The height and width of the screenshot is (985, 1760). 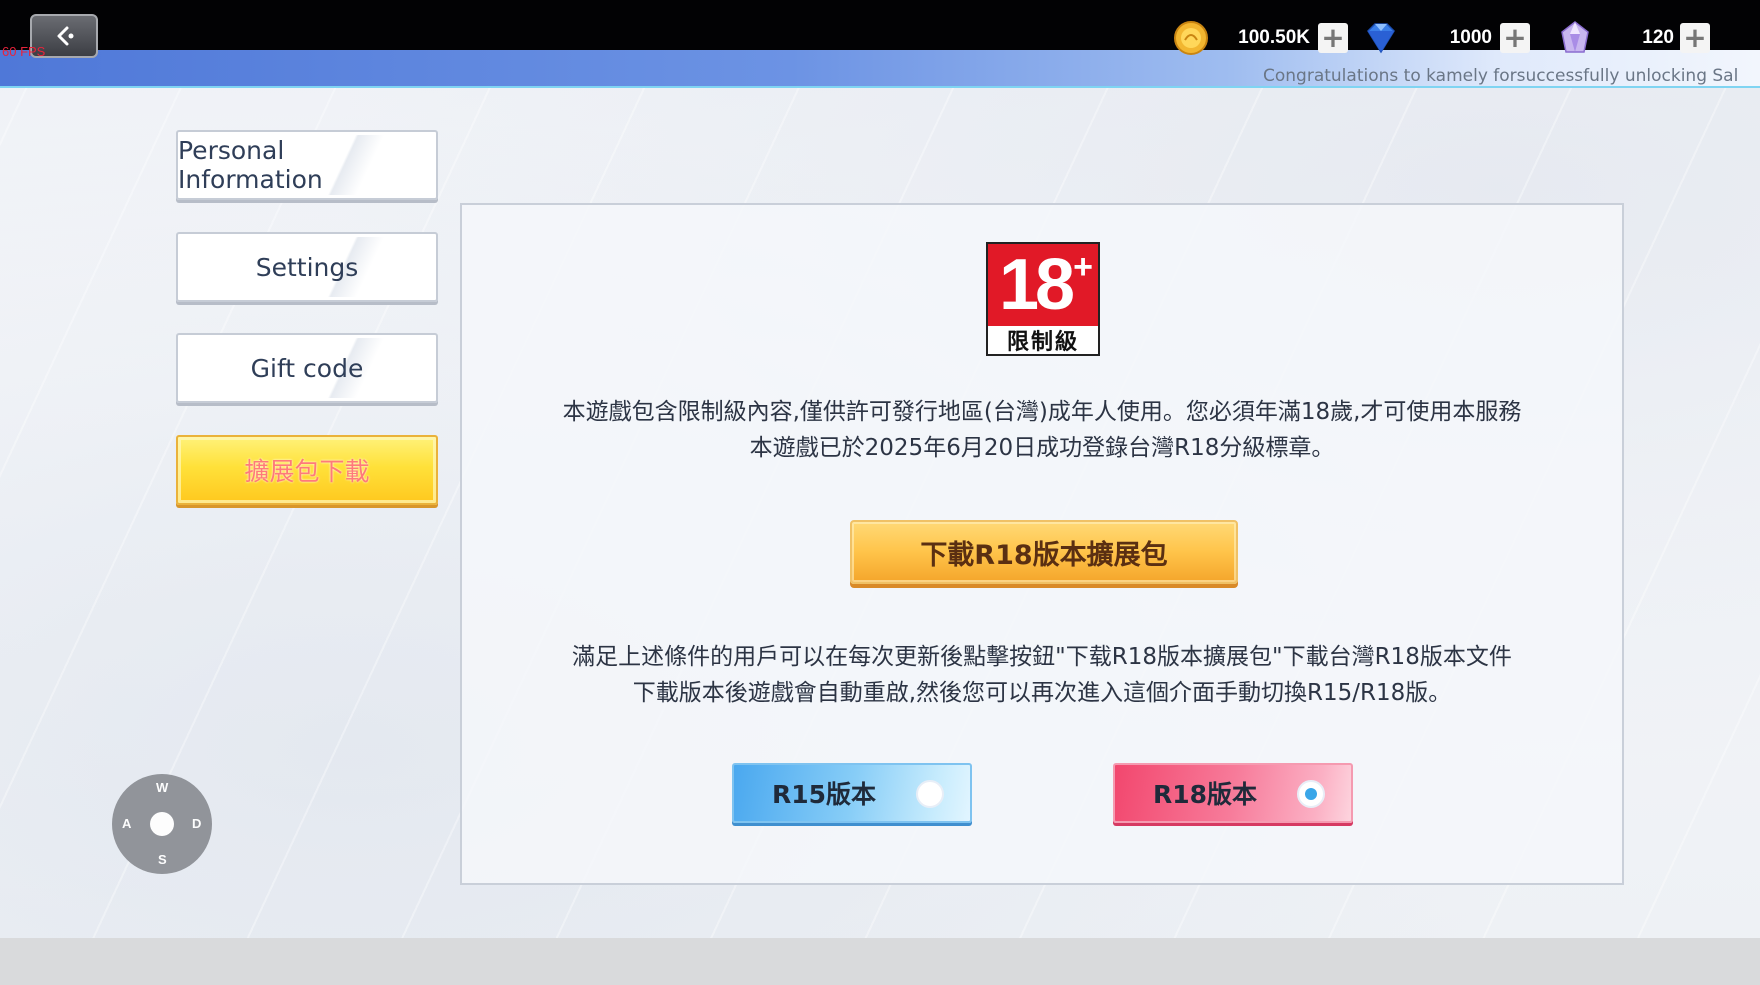 I want to click on back-arrow-icon, so click(x=65, y=36).